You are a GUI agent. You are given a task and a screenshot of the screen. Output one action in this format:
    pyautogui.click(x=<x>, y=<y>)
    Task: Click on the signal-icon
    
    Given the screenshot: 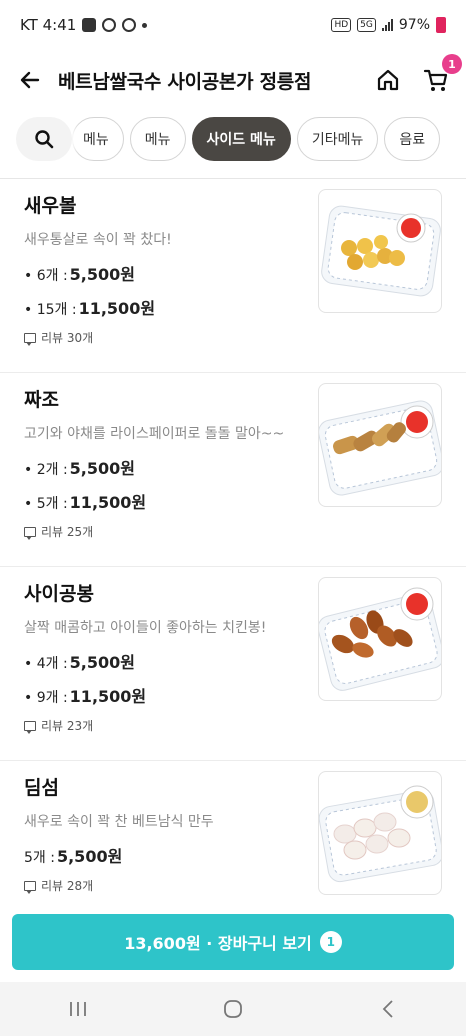 What is the action you would take?
    pyautogui.click(x=387, y=25)
    